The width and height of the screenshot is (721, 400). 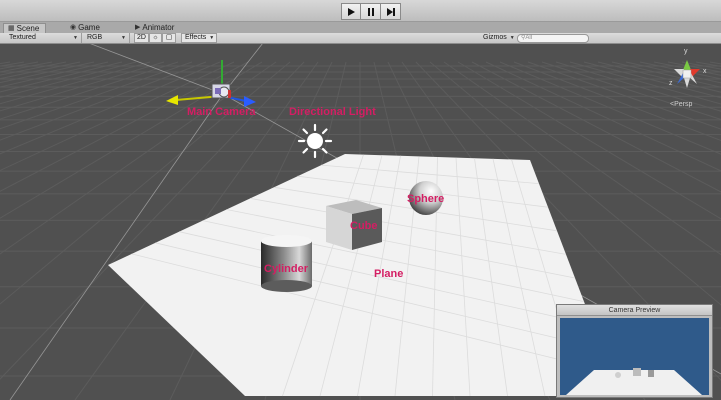 I want to click on audio-toggle: ▢, so click(x=169, y=38).